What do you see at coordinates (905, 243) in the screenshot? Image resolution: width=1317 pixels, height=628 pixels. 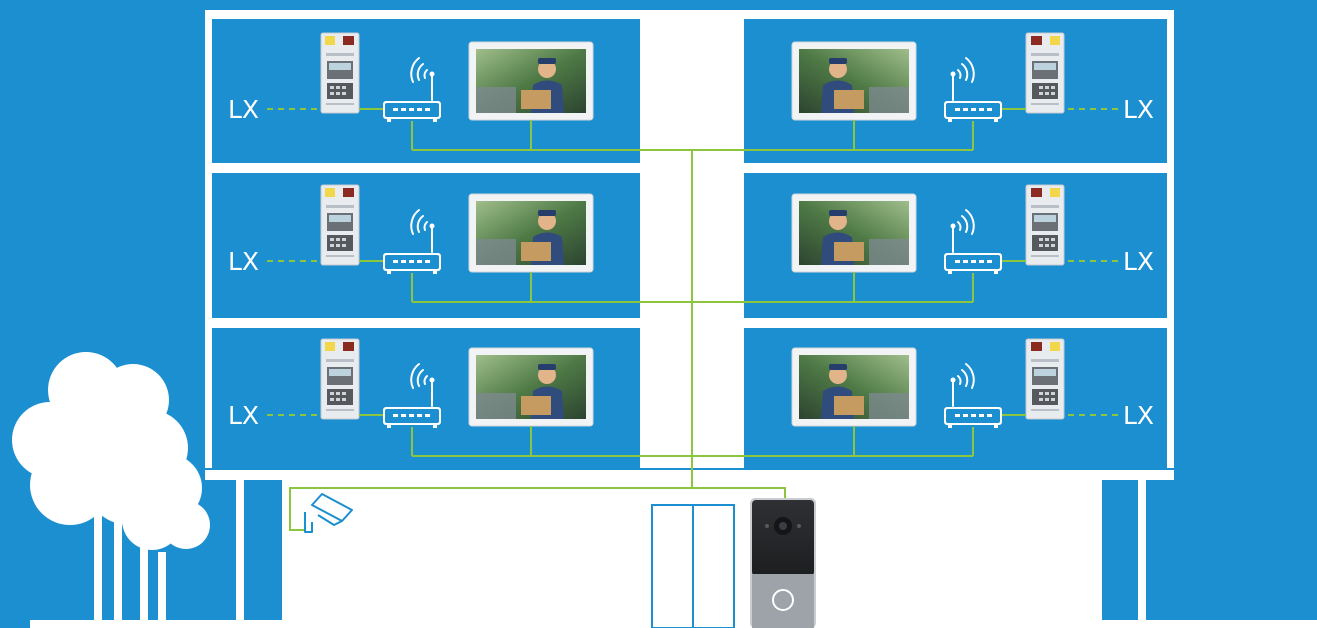 I see `unit-floor-2-right` at bounding box center [905, 243].